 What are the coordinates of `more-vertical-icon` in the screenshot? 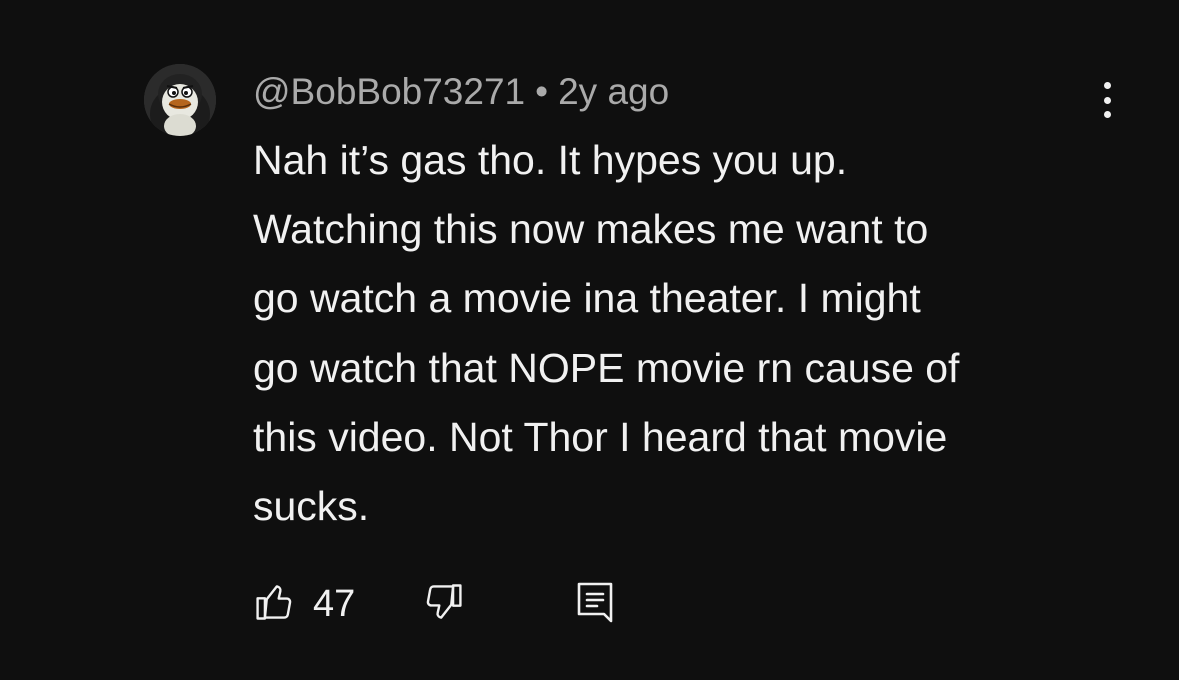 It's located at (1107, 100).